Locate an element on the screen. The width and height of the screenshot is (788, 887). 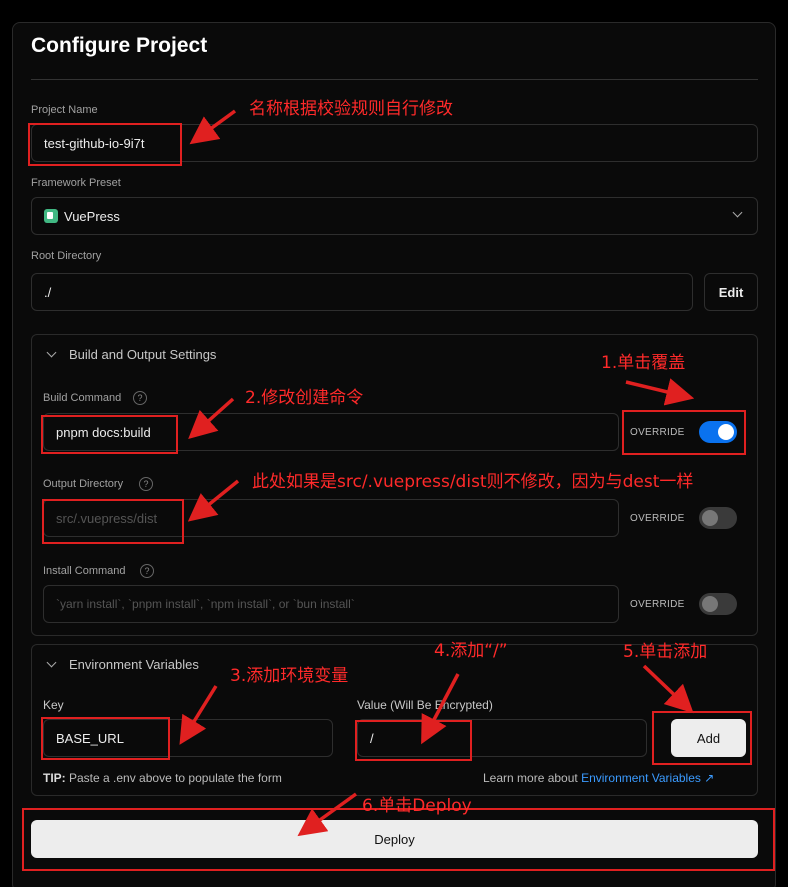
project-name-label: Project Name is located at coordinates (64, 110).